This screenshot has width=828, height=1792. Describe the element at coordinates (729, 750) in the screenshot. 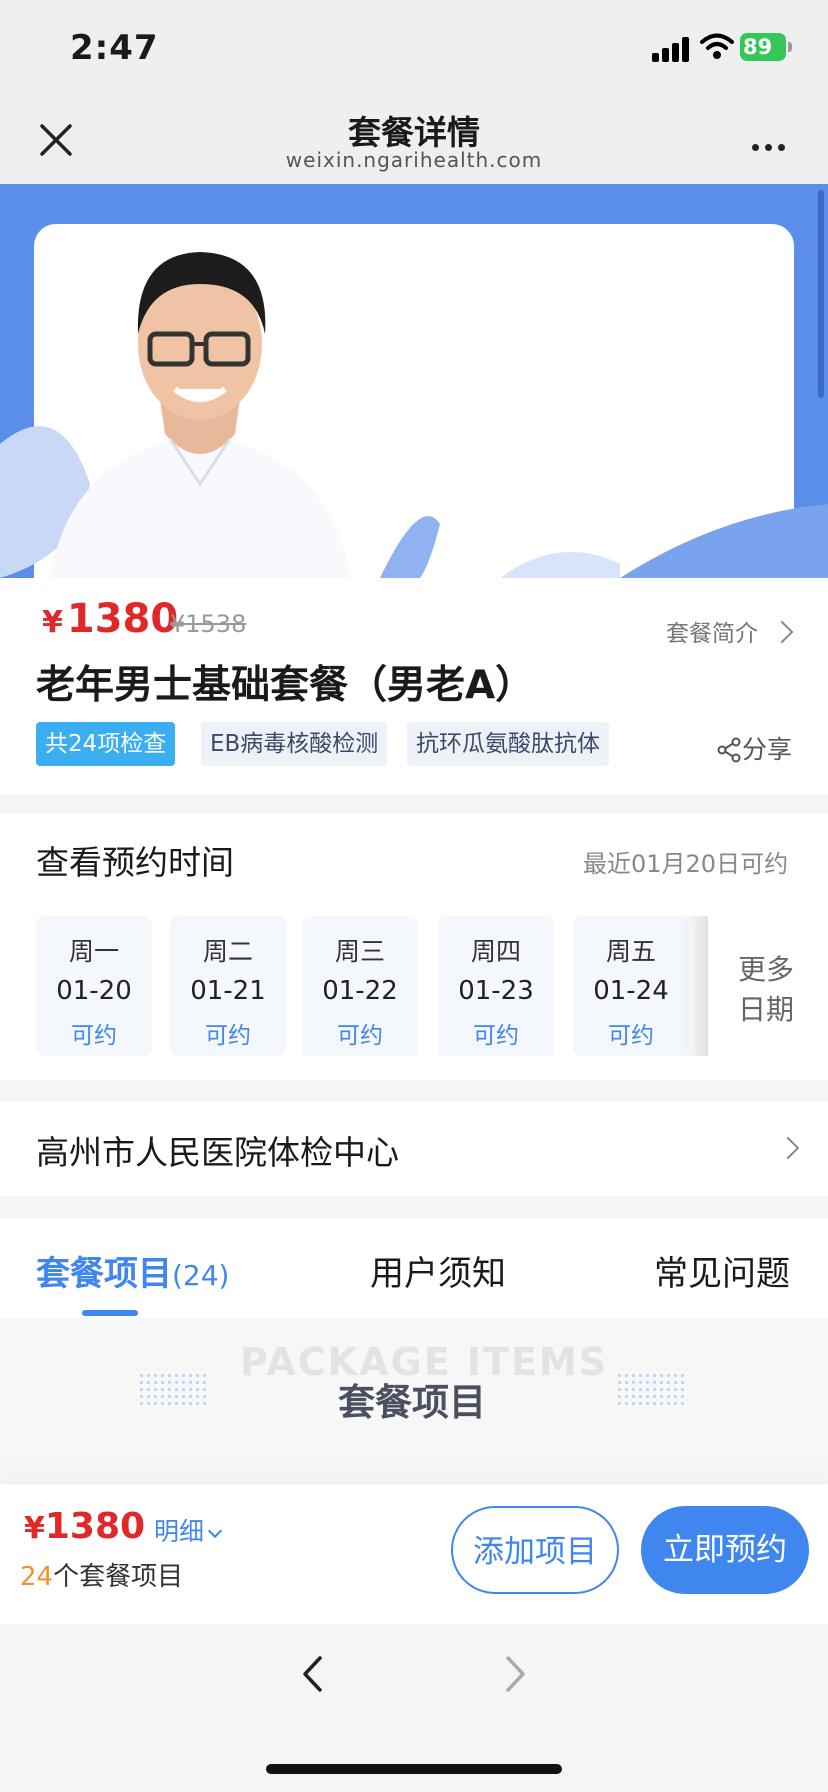

I see `share-icon` at that location.